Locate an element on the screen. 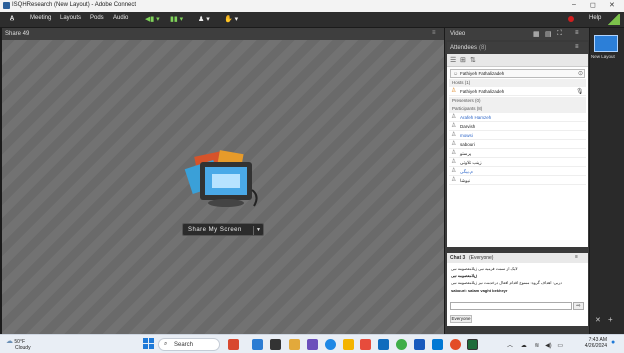  share-pod-header: Share 49 ≡ is located at coordinates (223, 34).